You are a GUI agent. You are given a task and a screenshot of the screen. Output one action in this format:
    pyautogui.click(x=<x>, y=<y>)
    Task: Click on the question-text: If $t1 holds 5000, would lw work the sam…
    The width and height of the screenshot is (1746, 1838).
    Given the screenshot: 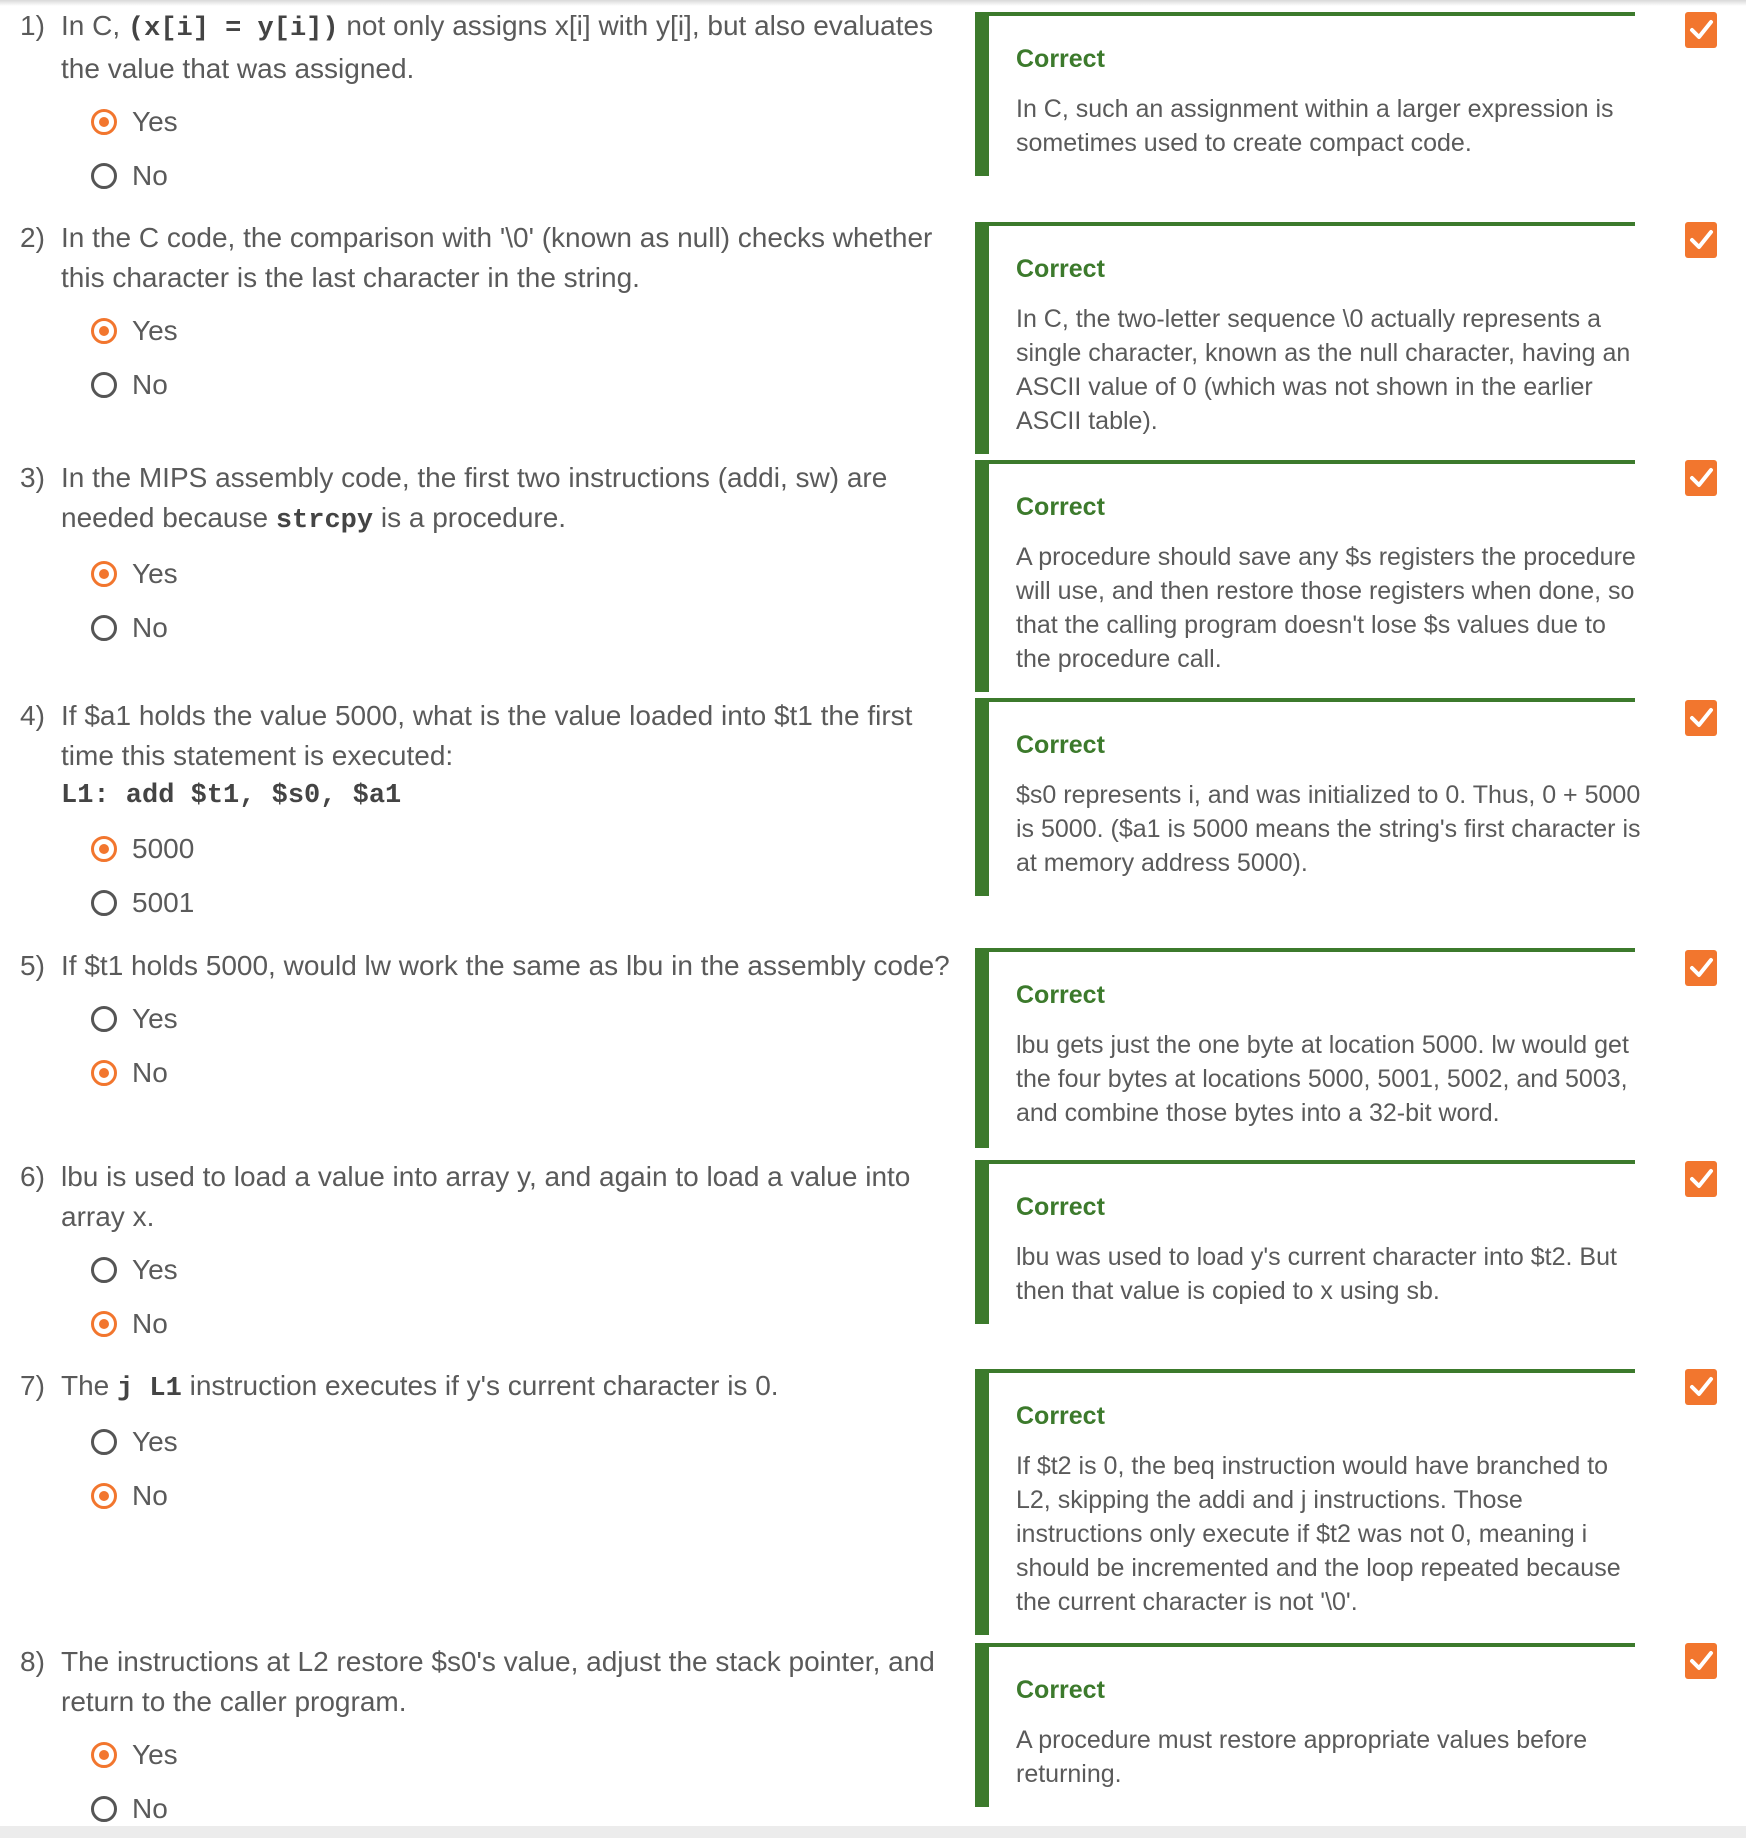 What is the action you would take?
    pyautogui.click(x=505, y=965)
    